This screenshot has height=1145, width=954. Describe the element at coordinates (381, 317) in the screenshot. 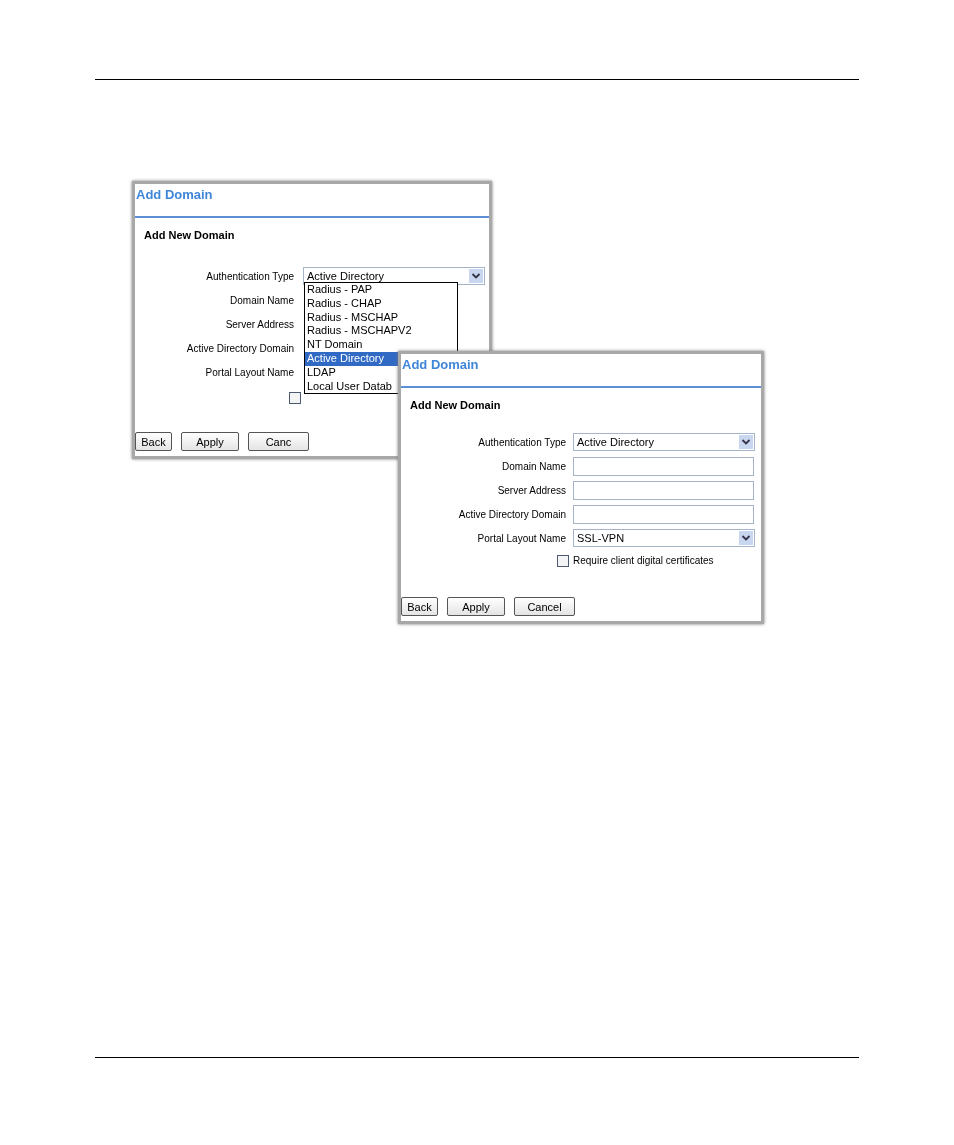

I see `dropdown-option: Radius - MSCHAP` at that location.